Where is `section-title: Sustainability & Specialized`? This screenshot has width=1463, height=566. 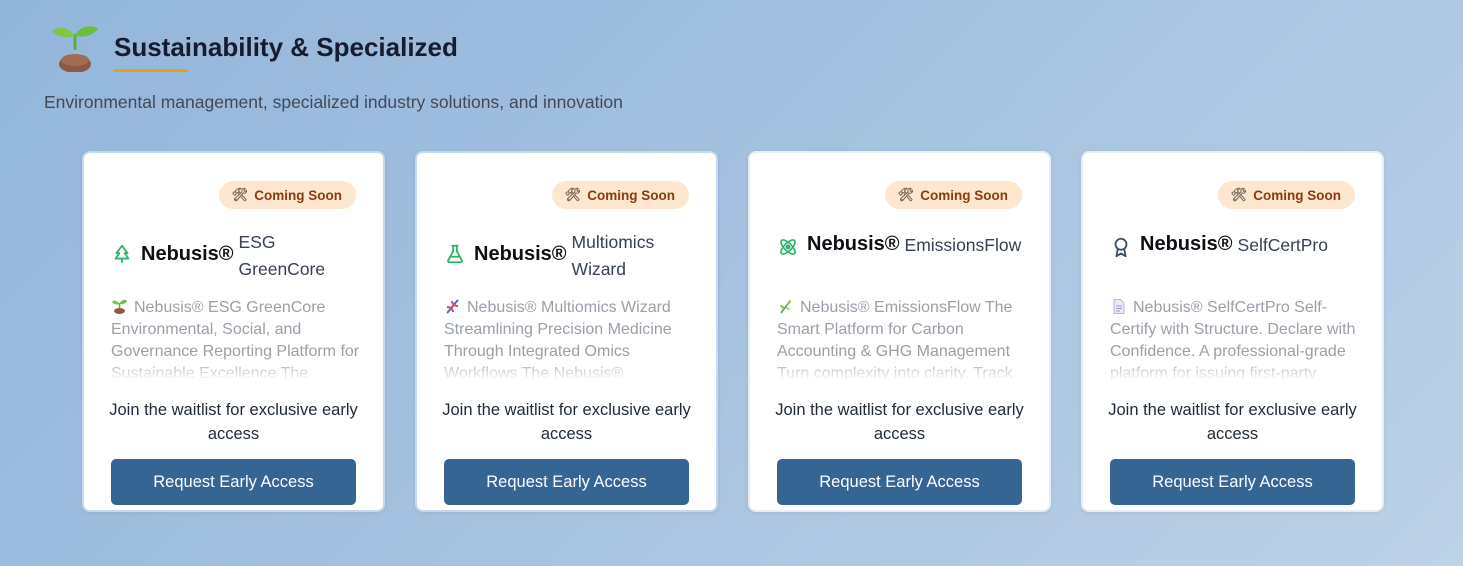
section-title: Sustainability & Specialized is located at coordinates (286, 51).